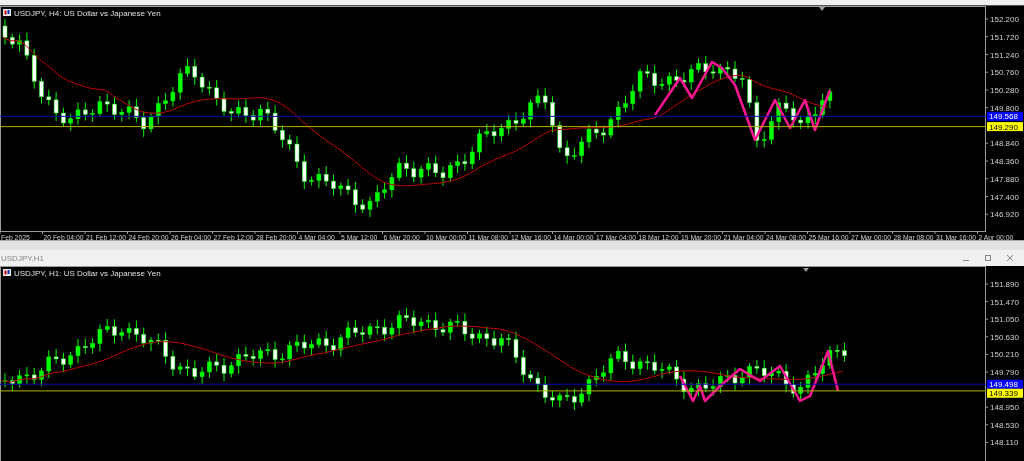  Describe the element at coordinates (22, 258) in the screenshot. I see `window-title: USDJPY,H1` at that location.